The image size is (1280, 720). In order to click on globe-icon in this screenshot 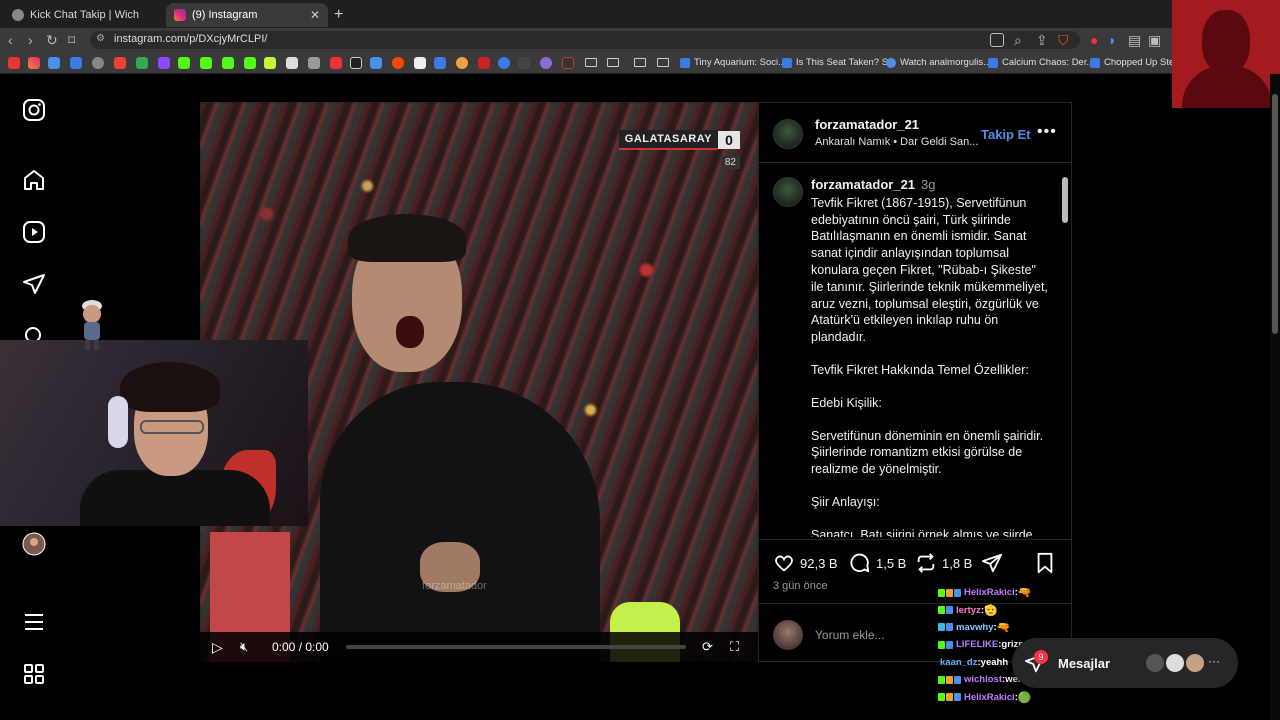, I will do `click(98, 63)`.